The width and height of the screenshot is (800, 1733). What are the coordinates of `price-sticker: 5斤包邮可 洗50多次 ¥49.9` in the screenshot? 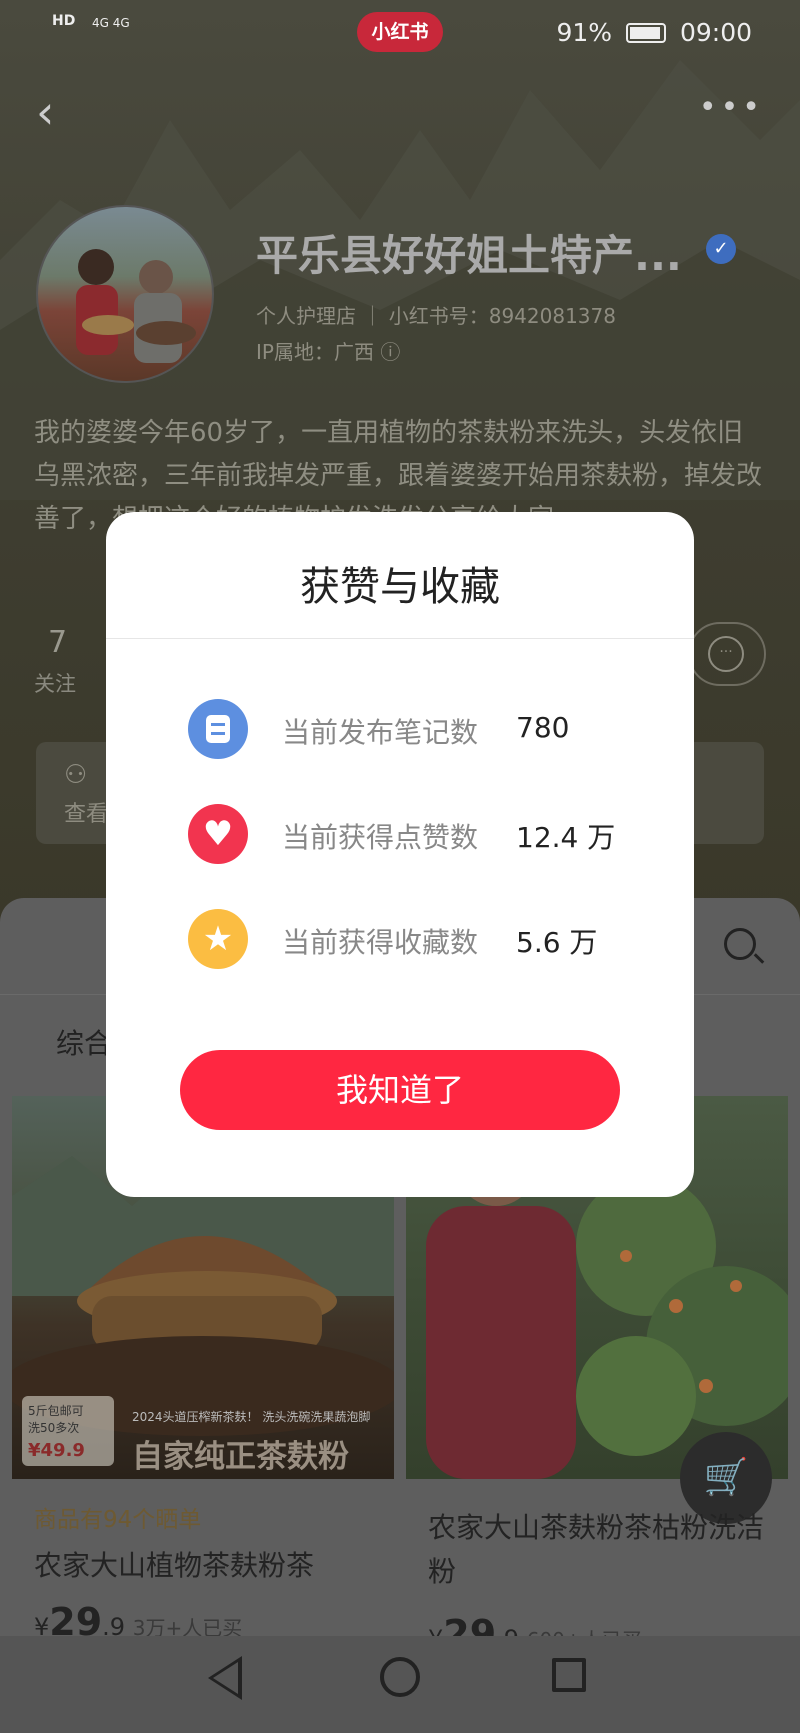 It's located at (68, 1431).